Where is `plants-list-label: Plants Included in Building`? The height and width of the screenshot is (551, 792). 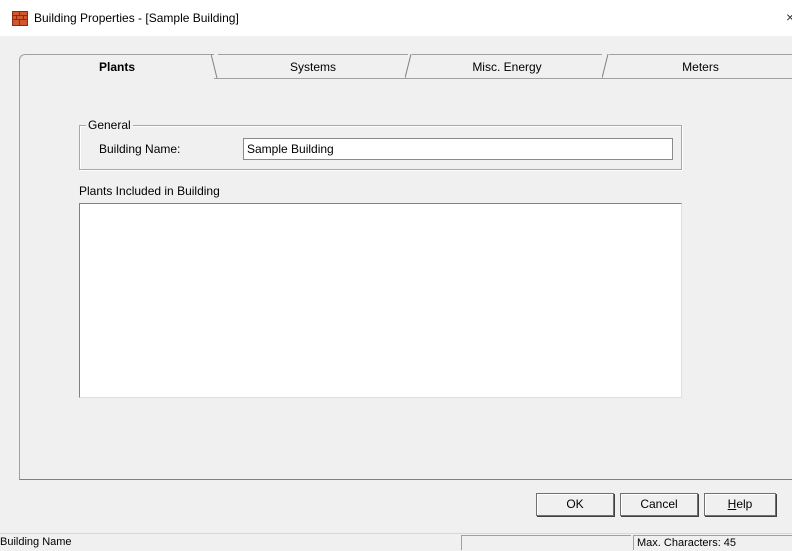 plants-list-label: Plants Included in Building is located at coordinates (149, 191).